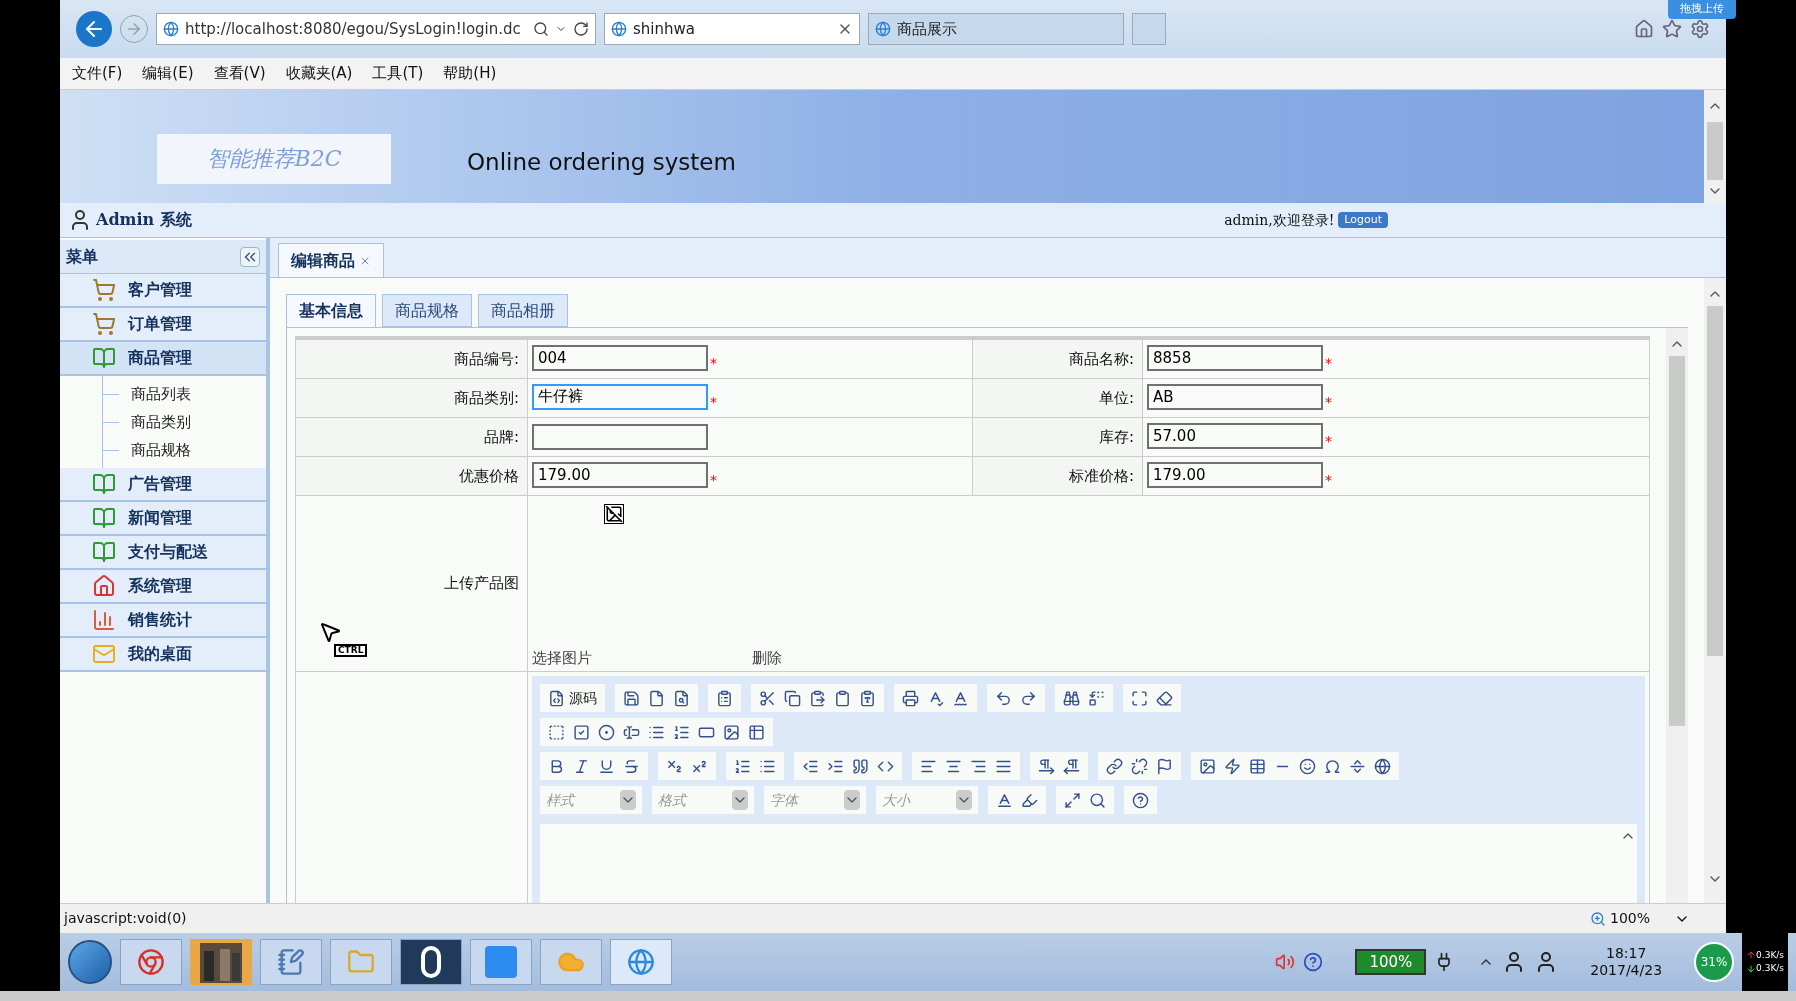 Image resolution: width=1796 pixels, height=1001 pixels. I want to click on address-bar: http://localhost:8080/egou/SysLogin!login.dc, so click(376, 29).